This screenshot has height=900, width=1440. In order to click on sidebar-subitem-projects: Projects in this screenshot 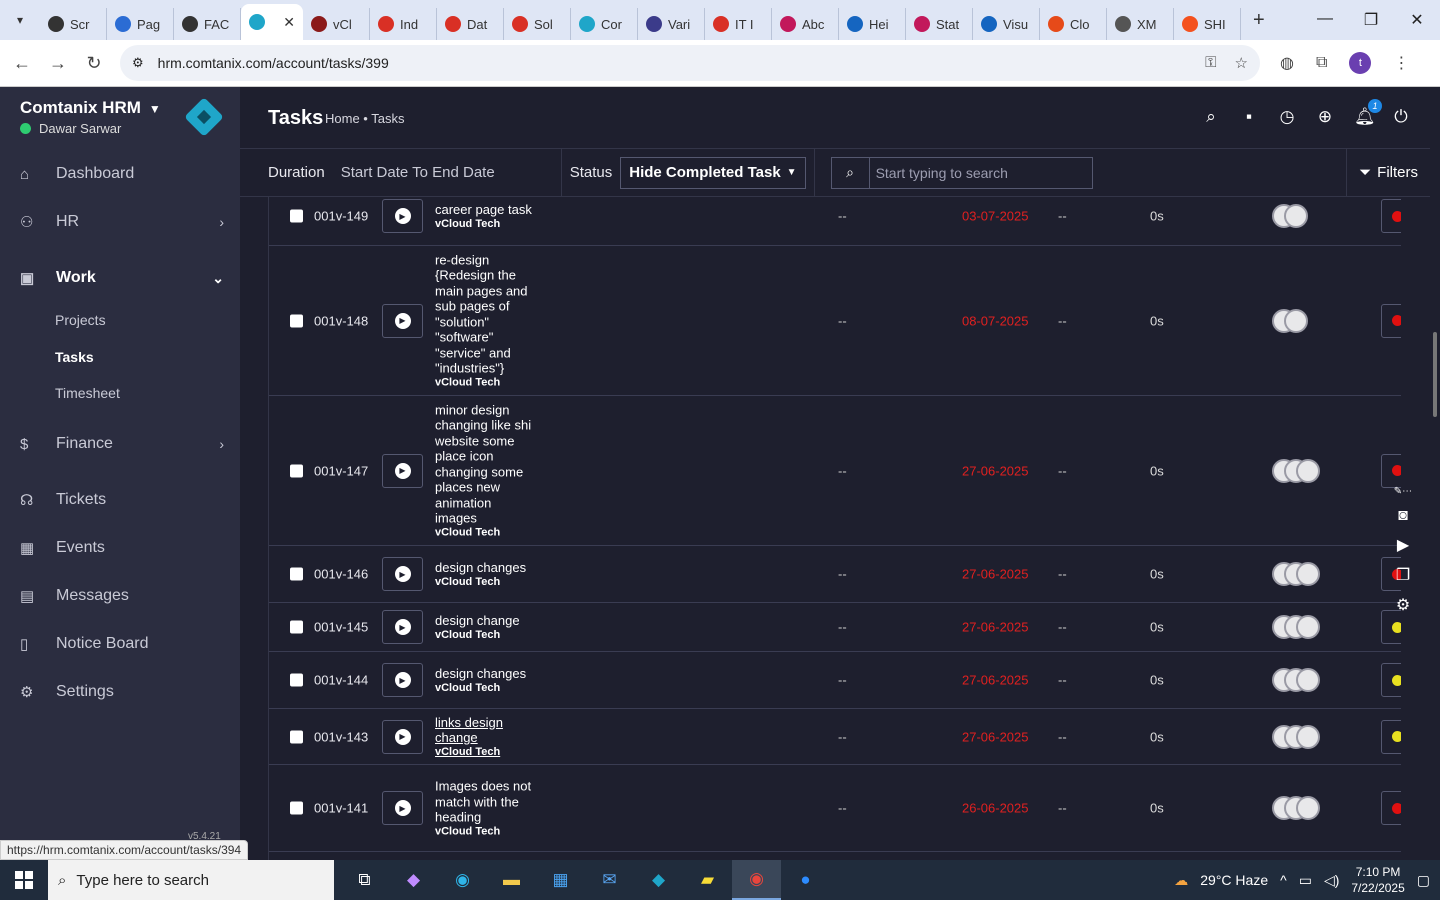, I will do `click(80, 320)`.